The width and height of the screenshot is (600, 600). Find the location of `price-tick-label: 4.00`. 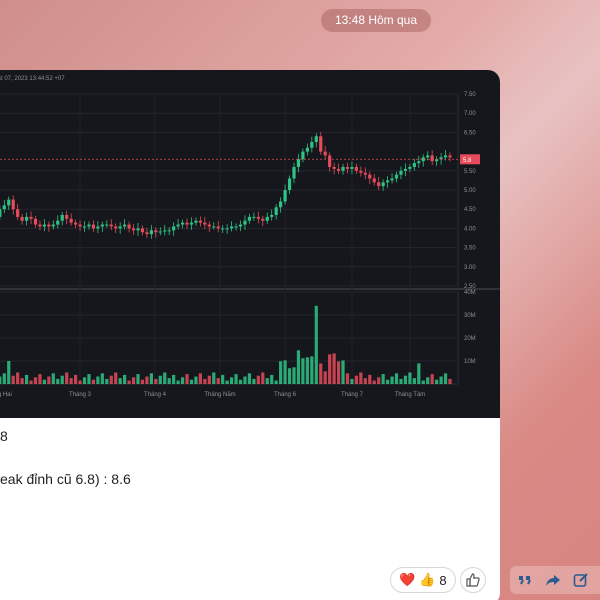

price-tick-label: 4.00 is located at coordinates (470, 229).